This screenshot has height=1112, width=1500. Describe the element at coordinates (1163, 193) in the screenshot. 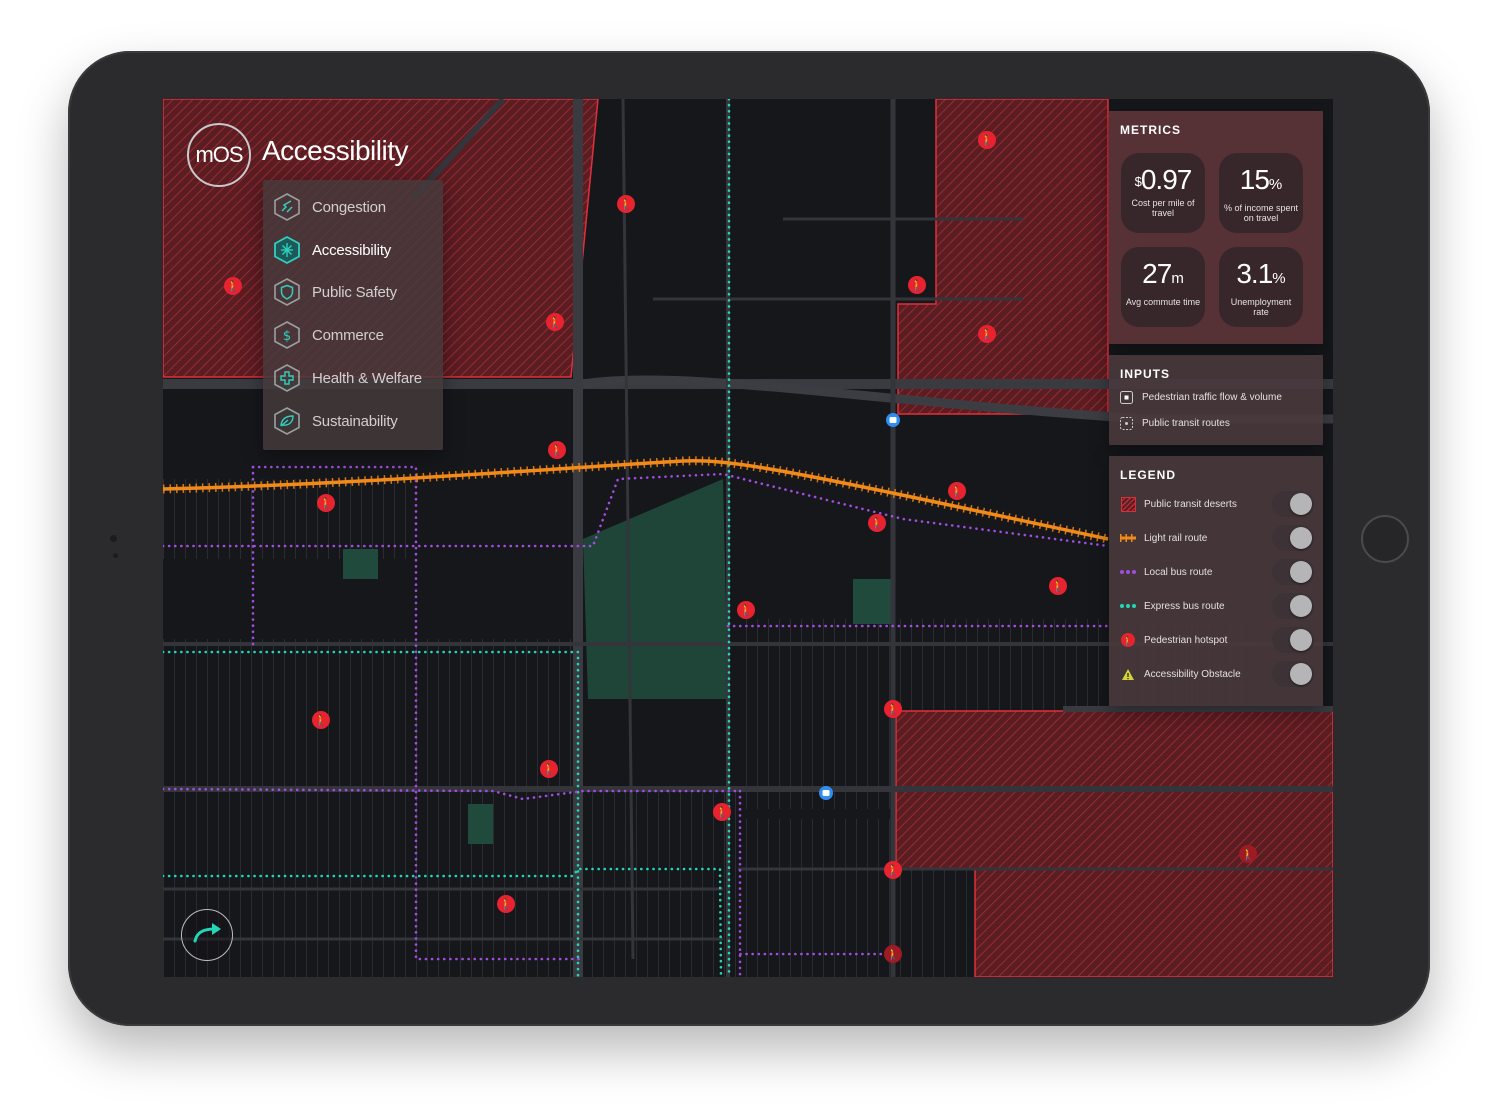

I see `metric-cost-per-mile: $0.97 Cost per mile of travel` at that location.